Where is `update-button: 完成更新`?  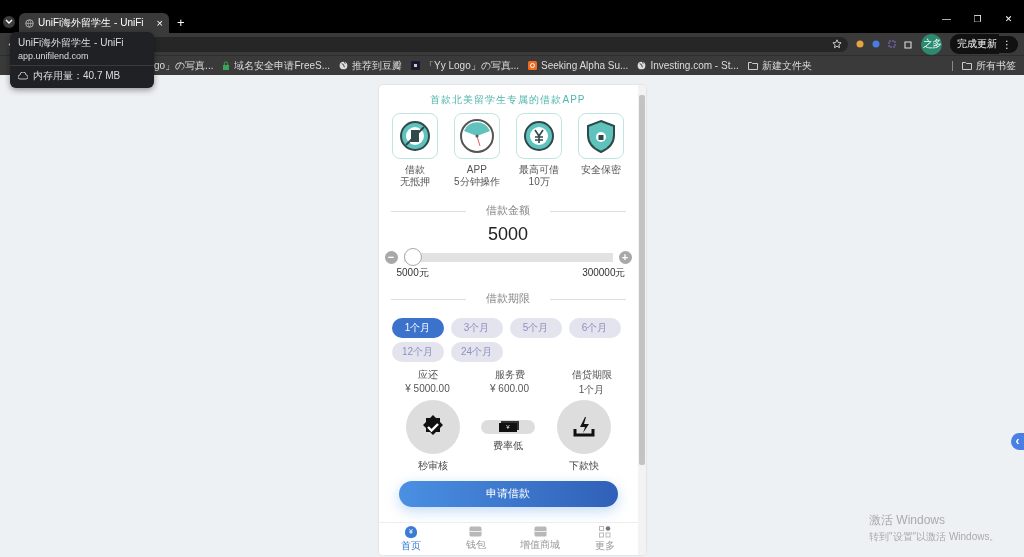 update-button: 完成更新 is located at coordinates (974, 44).